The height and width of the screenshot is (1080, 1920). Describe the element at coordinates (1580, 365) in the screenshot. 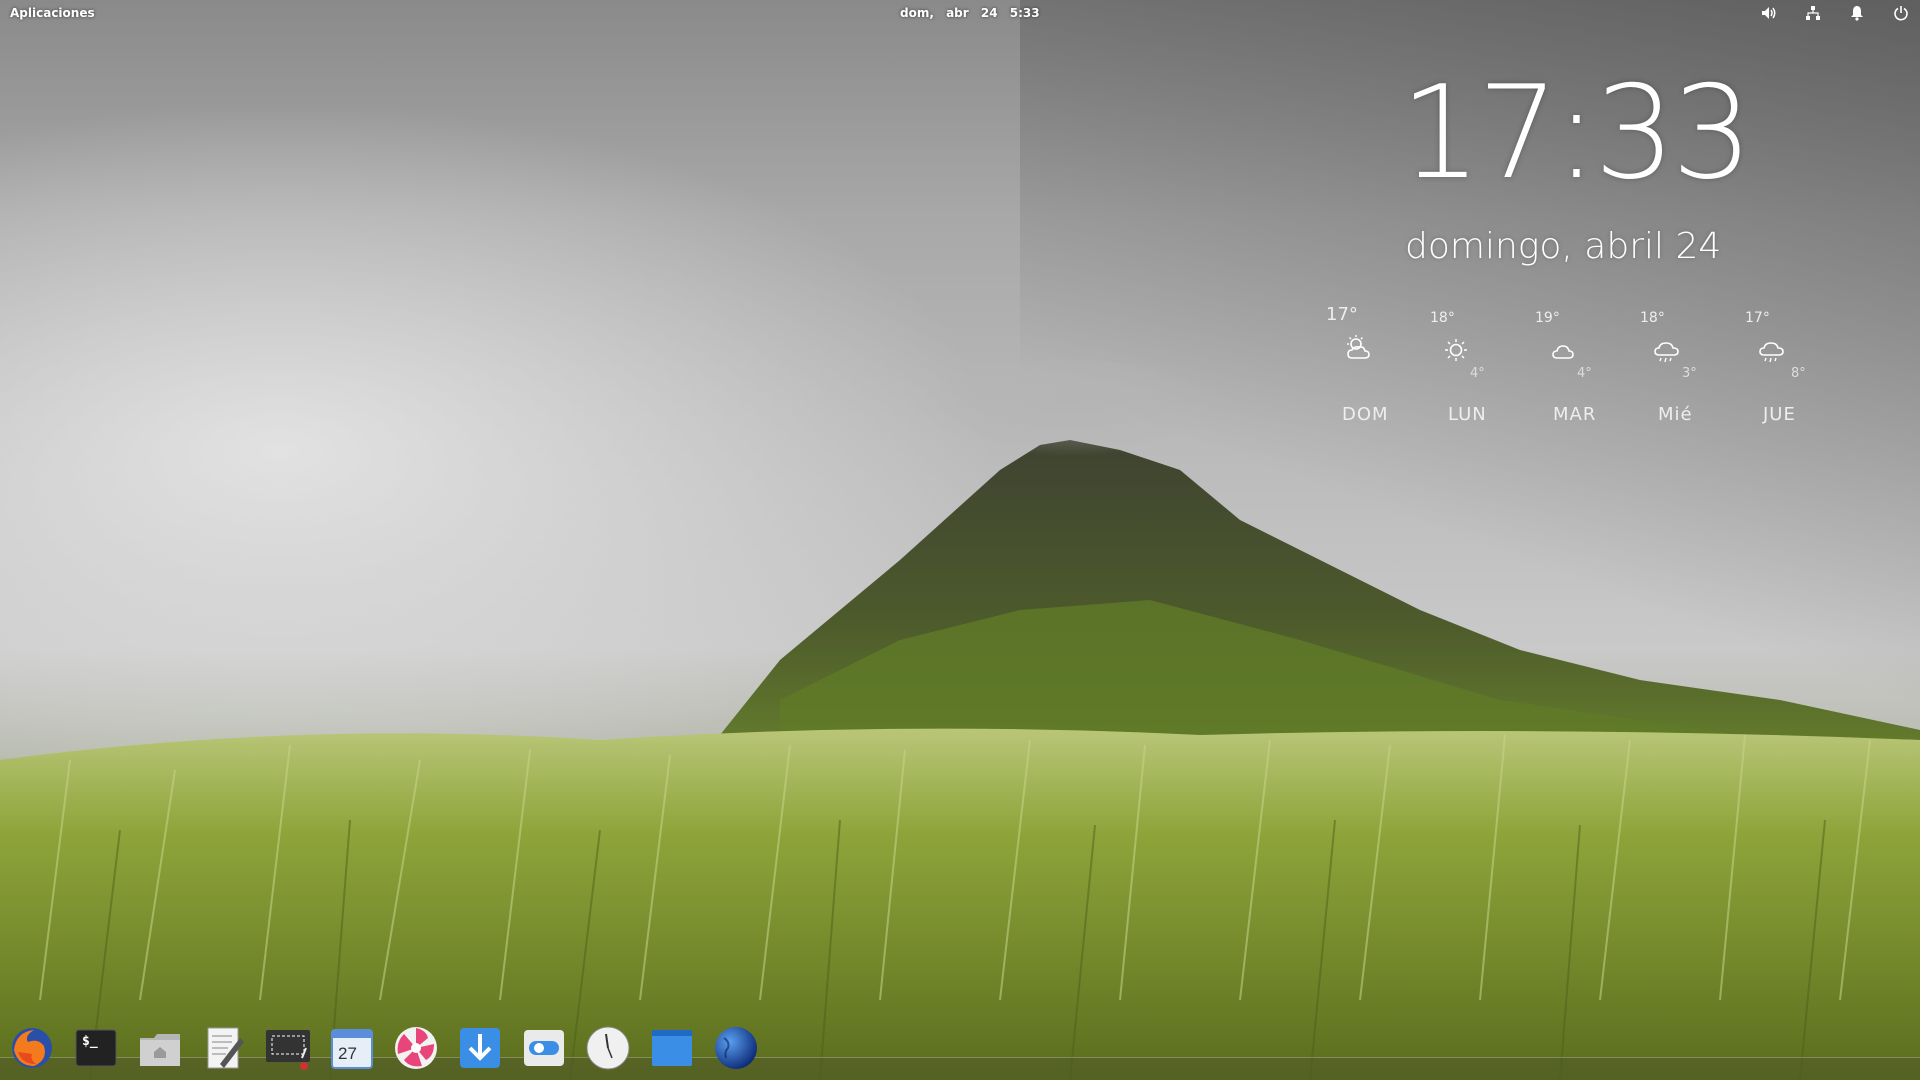

I see `forecast-day: 19° 4° MAR` at that location.